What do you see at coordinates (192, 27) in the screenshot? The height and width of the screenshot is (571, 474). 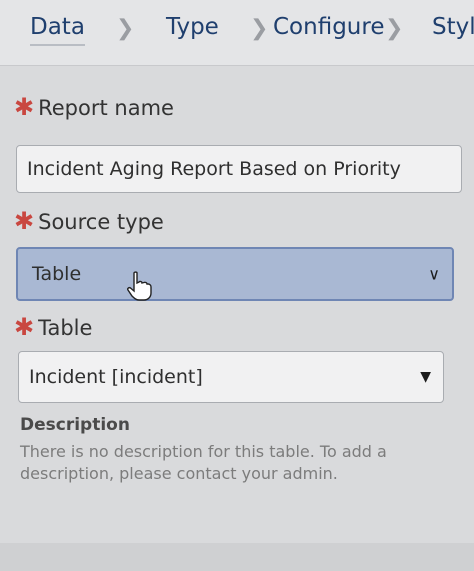 I see `tab-type: Type` at bounding box center [192, 27].